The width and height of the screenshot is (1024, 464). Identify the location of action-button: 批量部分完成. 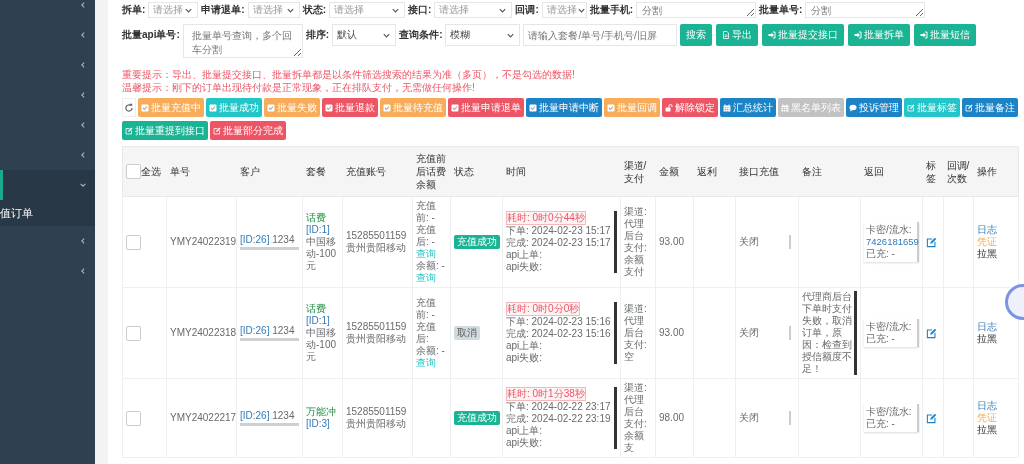
(248, 130).